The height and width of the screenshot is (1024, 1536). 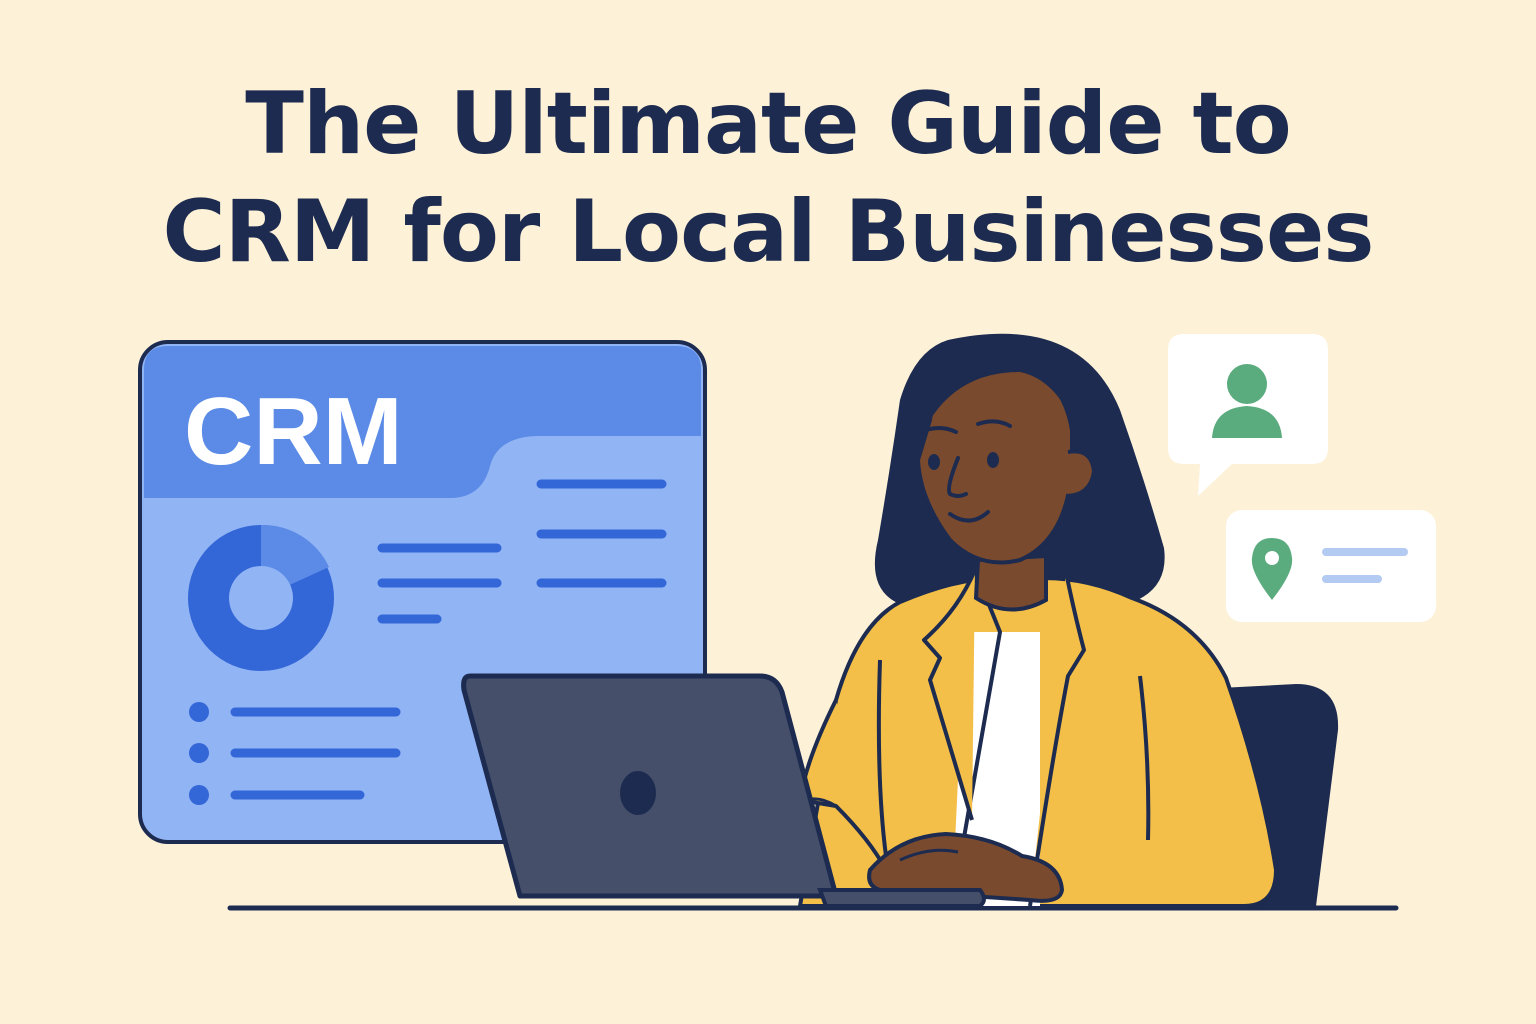 I want to click on contact-chat-bubble, so click(x=1248, y=415).